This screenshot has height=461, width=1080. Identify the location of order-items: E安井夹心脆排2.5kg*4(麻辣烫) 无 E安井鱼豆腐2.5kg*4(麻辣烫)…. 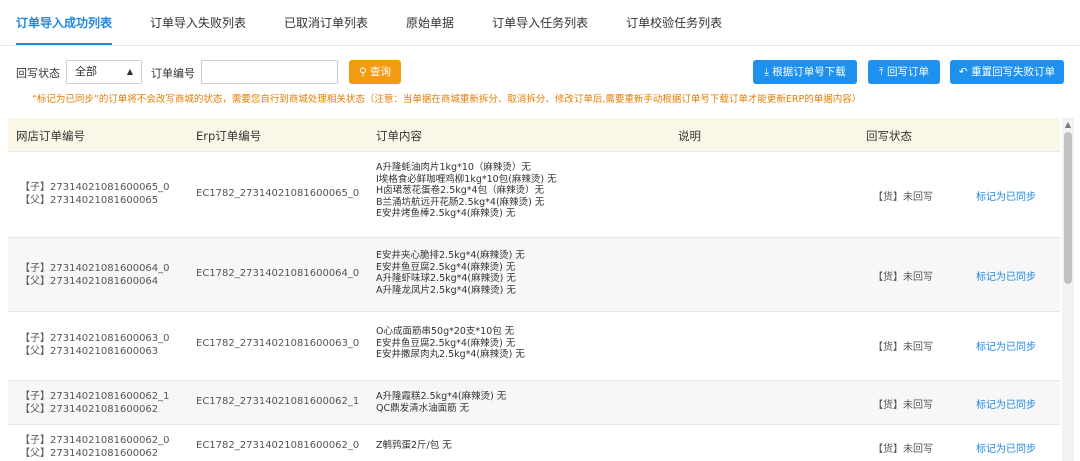
(450, 273).